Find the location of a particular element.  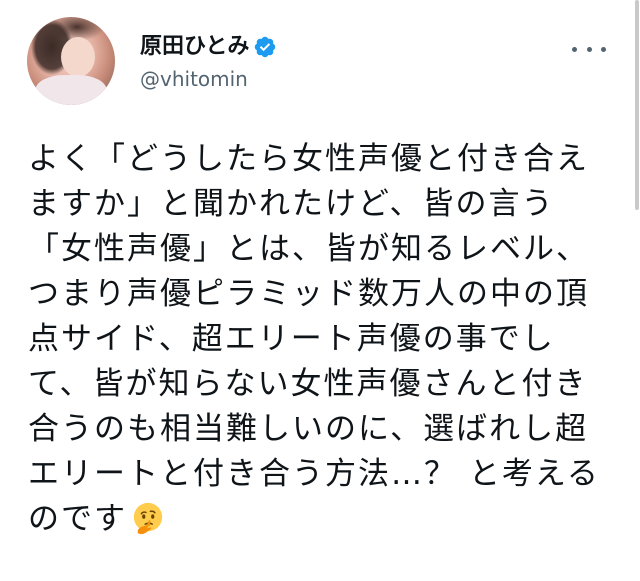

display-name: 原田ひとみ is located at coordinates (194, 47).